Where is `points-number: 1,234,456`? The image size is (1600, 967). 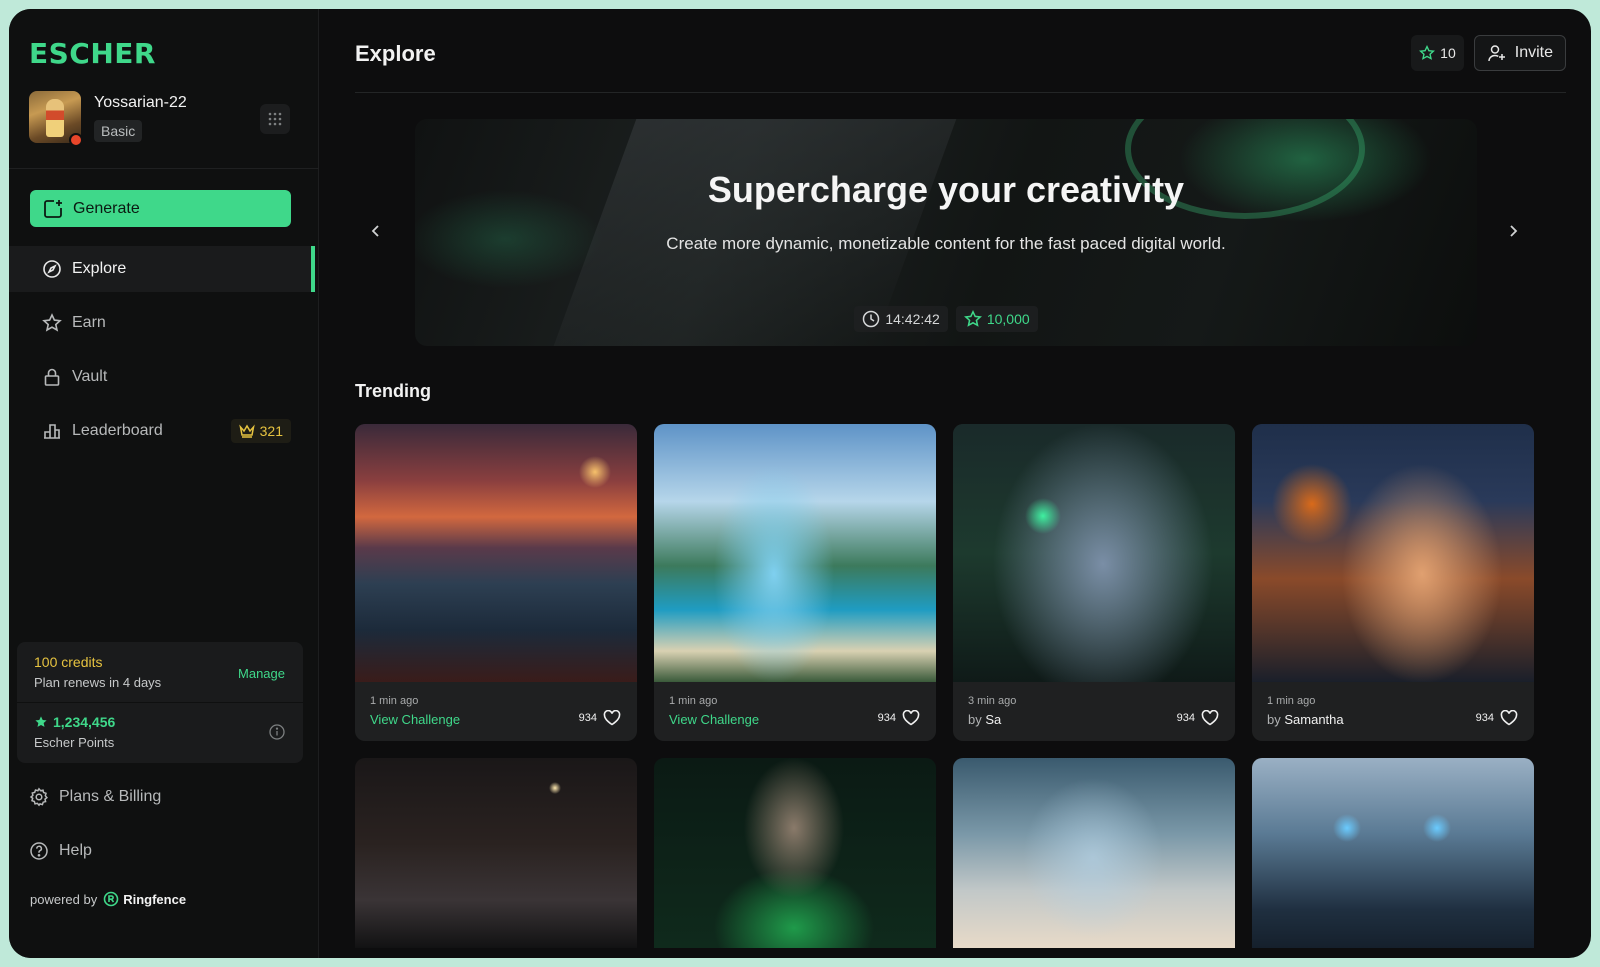
points-number: 1,234,456 is located at coordinates (84, 722).